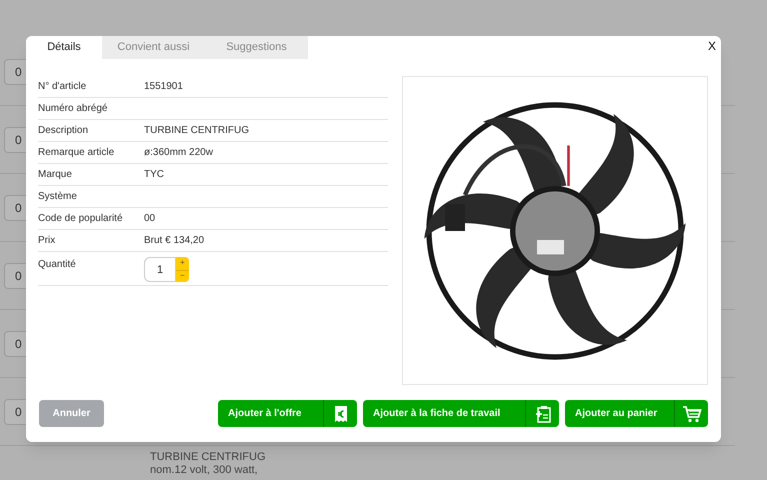  I want to click on tab: Détails, so click(64, 47).